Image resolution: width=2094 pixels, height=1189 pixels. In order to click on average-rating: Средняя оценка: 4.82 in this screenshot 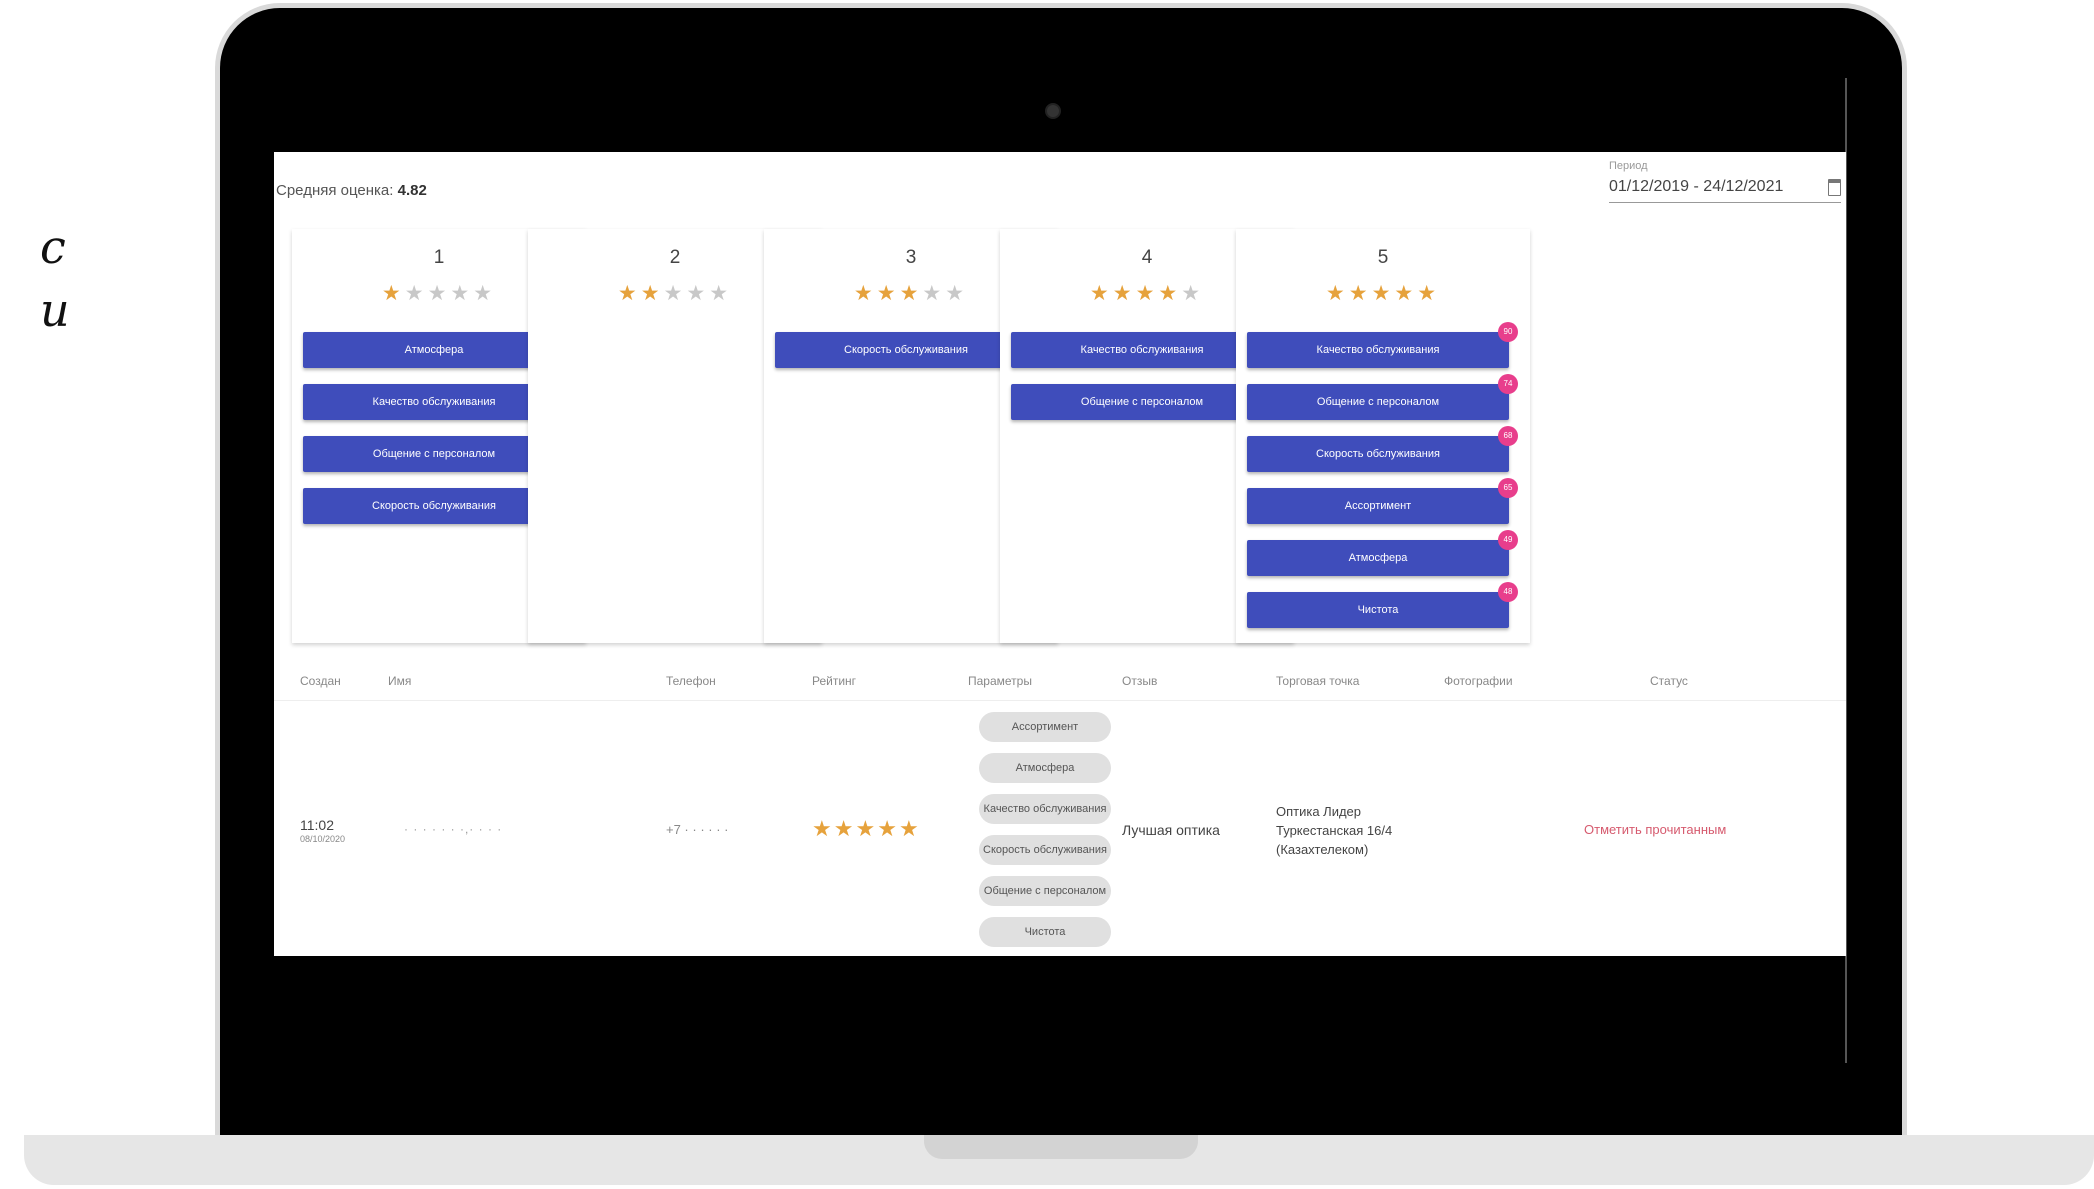, I will do `click(351, 190)`.